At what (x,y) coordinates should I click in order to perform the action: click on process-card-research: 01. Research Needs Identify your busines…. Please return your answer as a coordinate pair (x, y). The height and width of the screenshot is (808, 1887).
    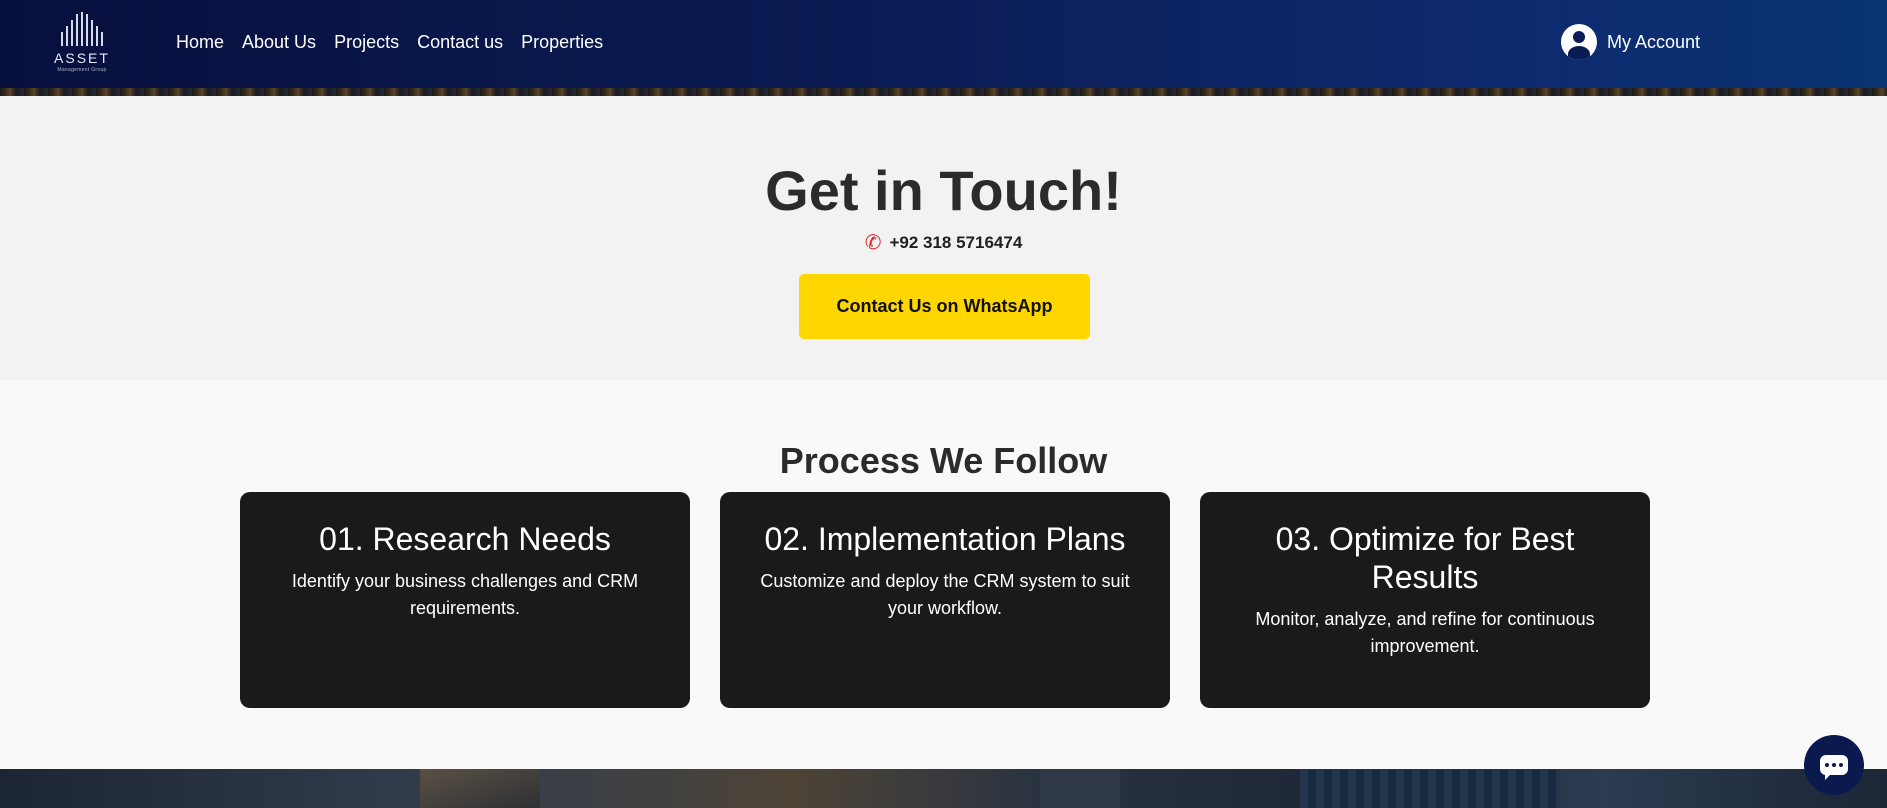
    Looking at the image, I should click on (465, 600).